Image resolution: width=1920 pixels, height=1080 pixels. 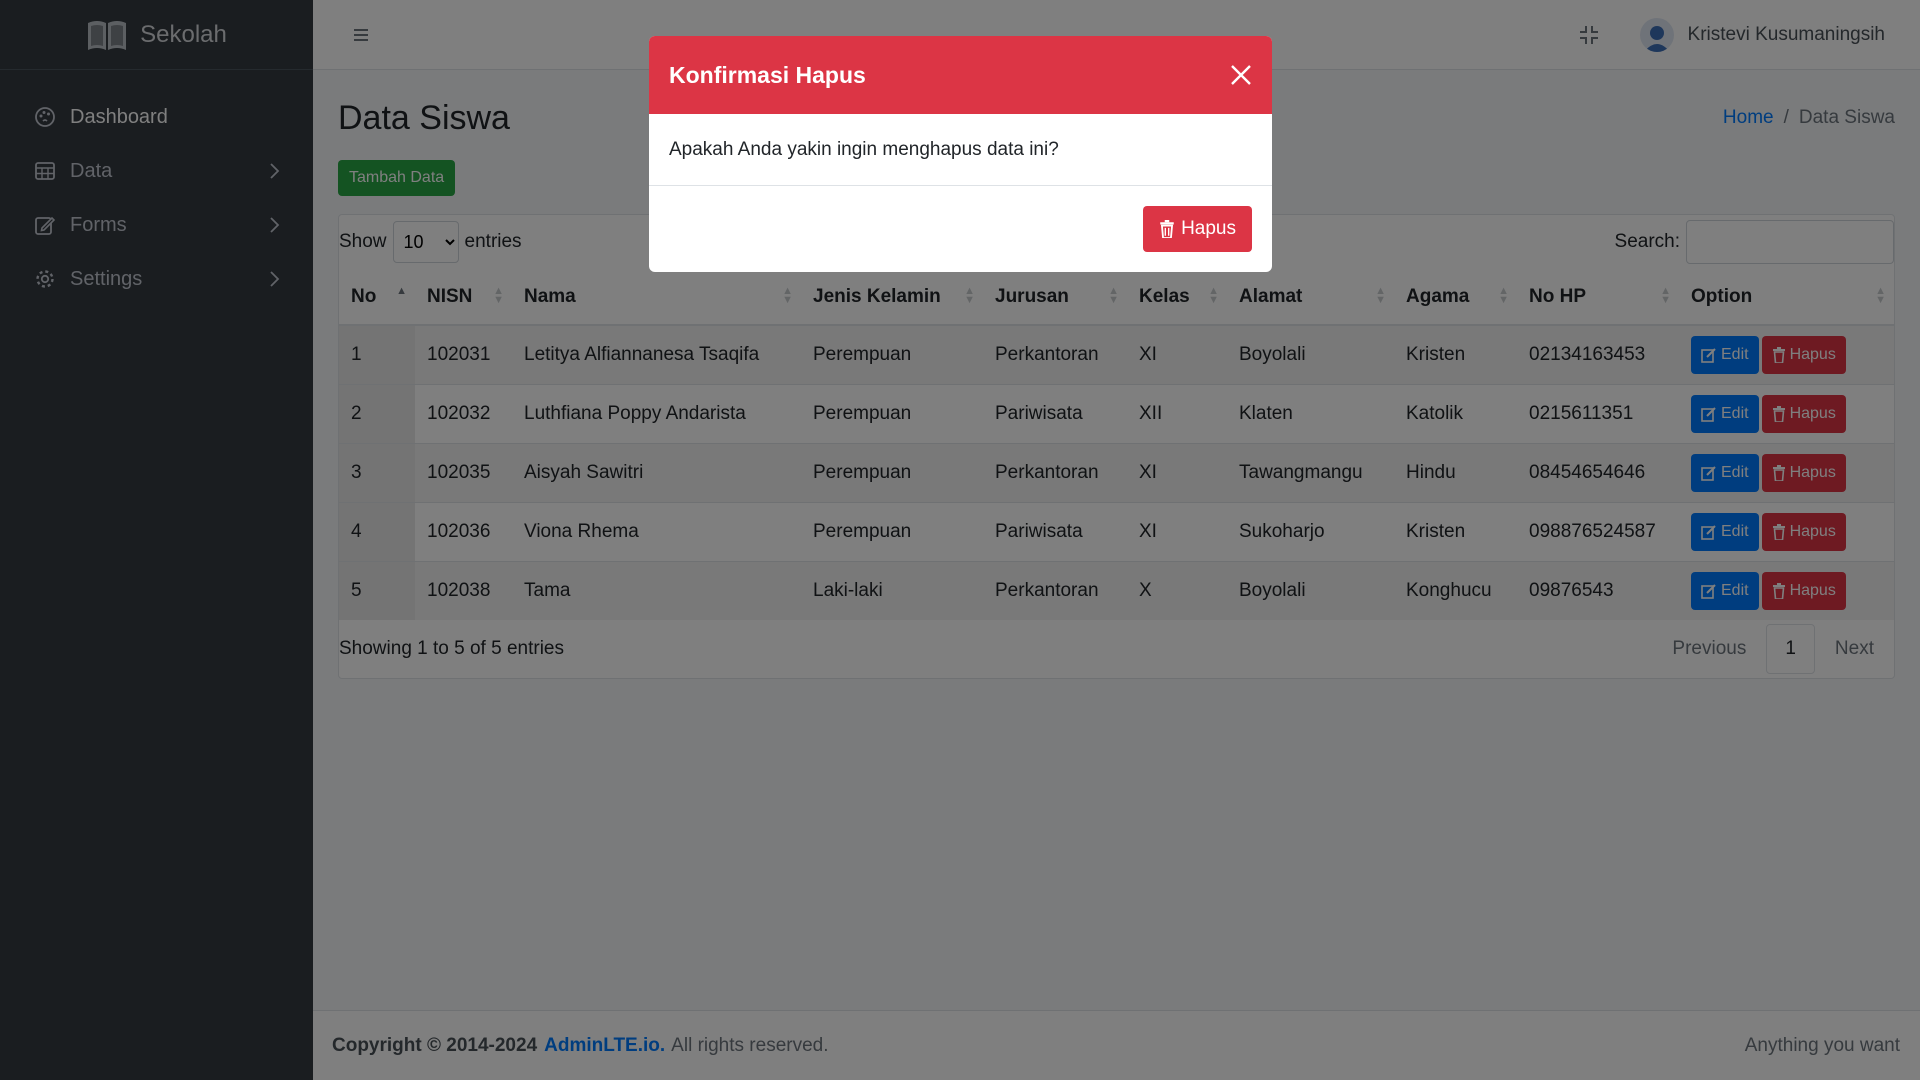 What do you see at coordinates (1197, 229) in the screenshot?
I see `confirm-delete-button: Hapus` at bounding box center [1197, 229].